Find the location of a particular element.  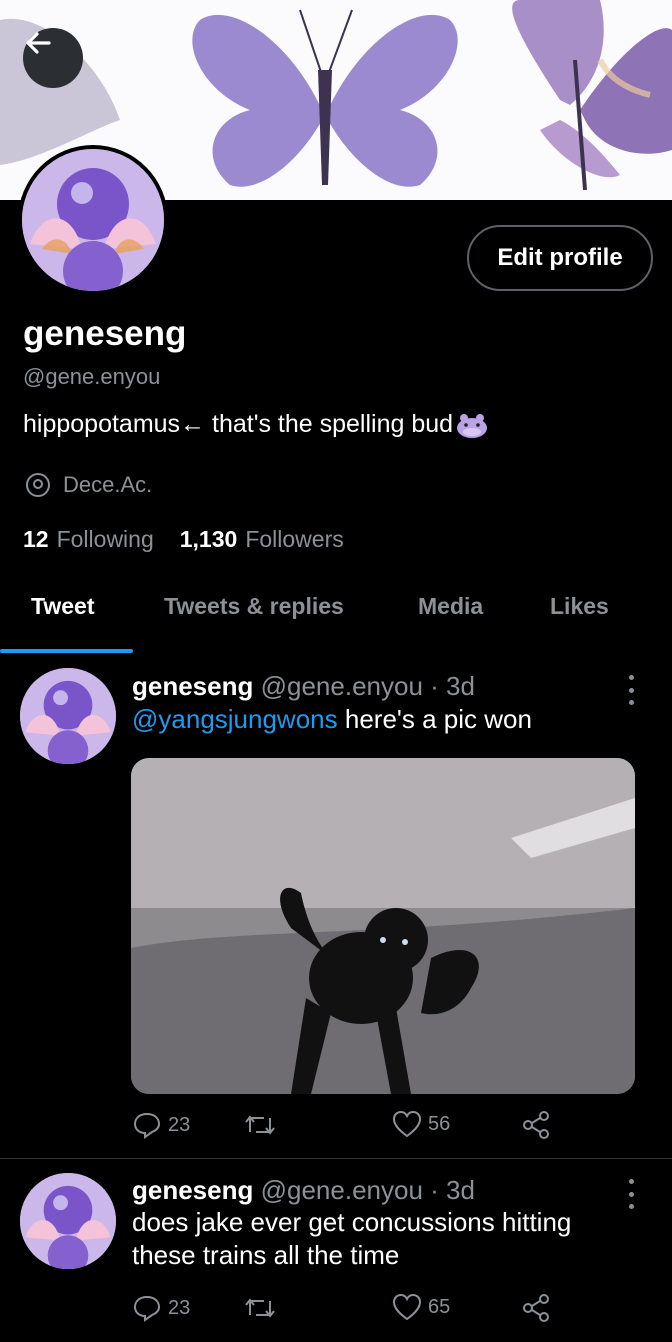

back-button is located at coordinates (53, 58).